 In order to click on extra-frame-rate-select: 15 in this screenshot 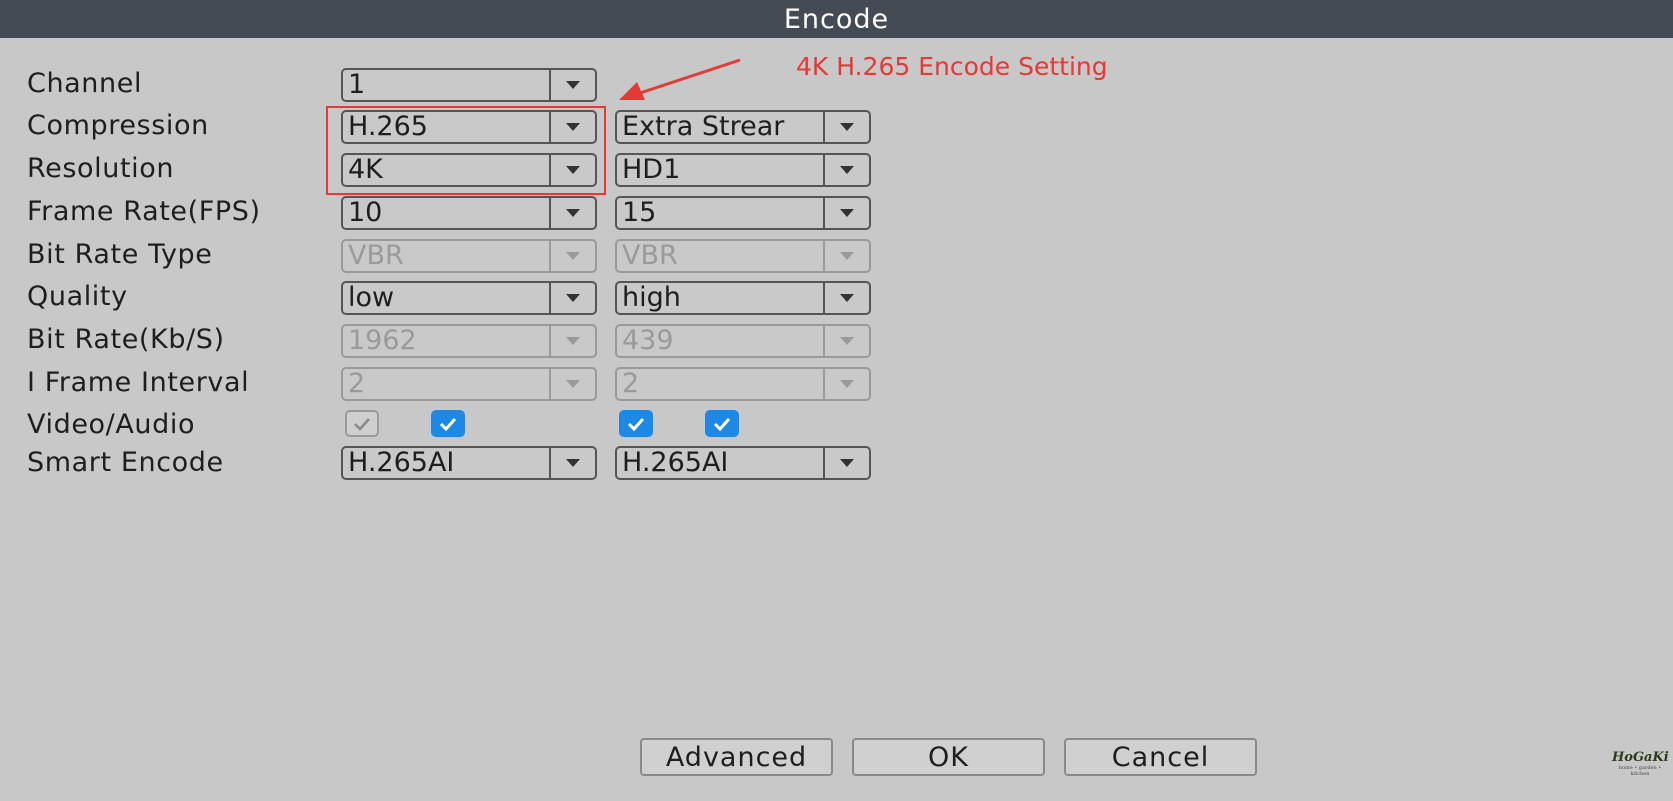, I will do `click(743, 213)`.